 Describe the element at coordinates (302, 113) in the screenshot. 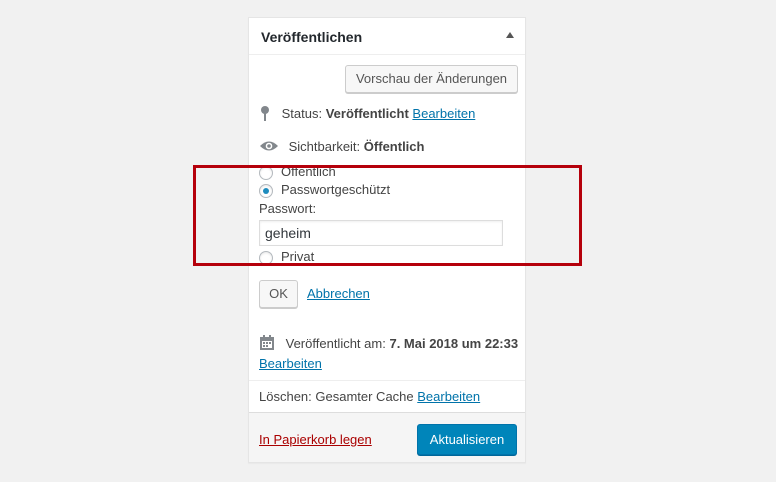

I see `status-label: Status:` at that location.